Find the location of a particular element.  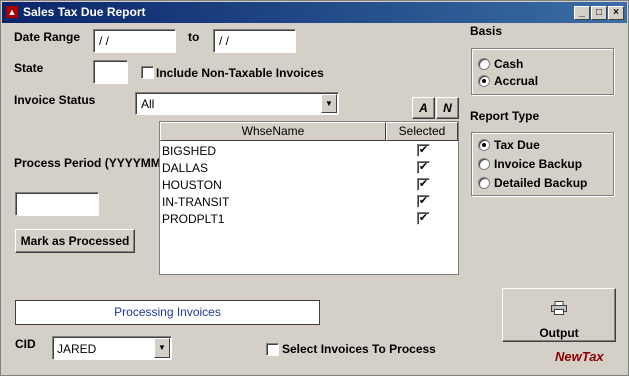

warehouse-name: IN-TRANSIT is located at coordinates (196, 202).